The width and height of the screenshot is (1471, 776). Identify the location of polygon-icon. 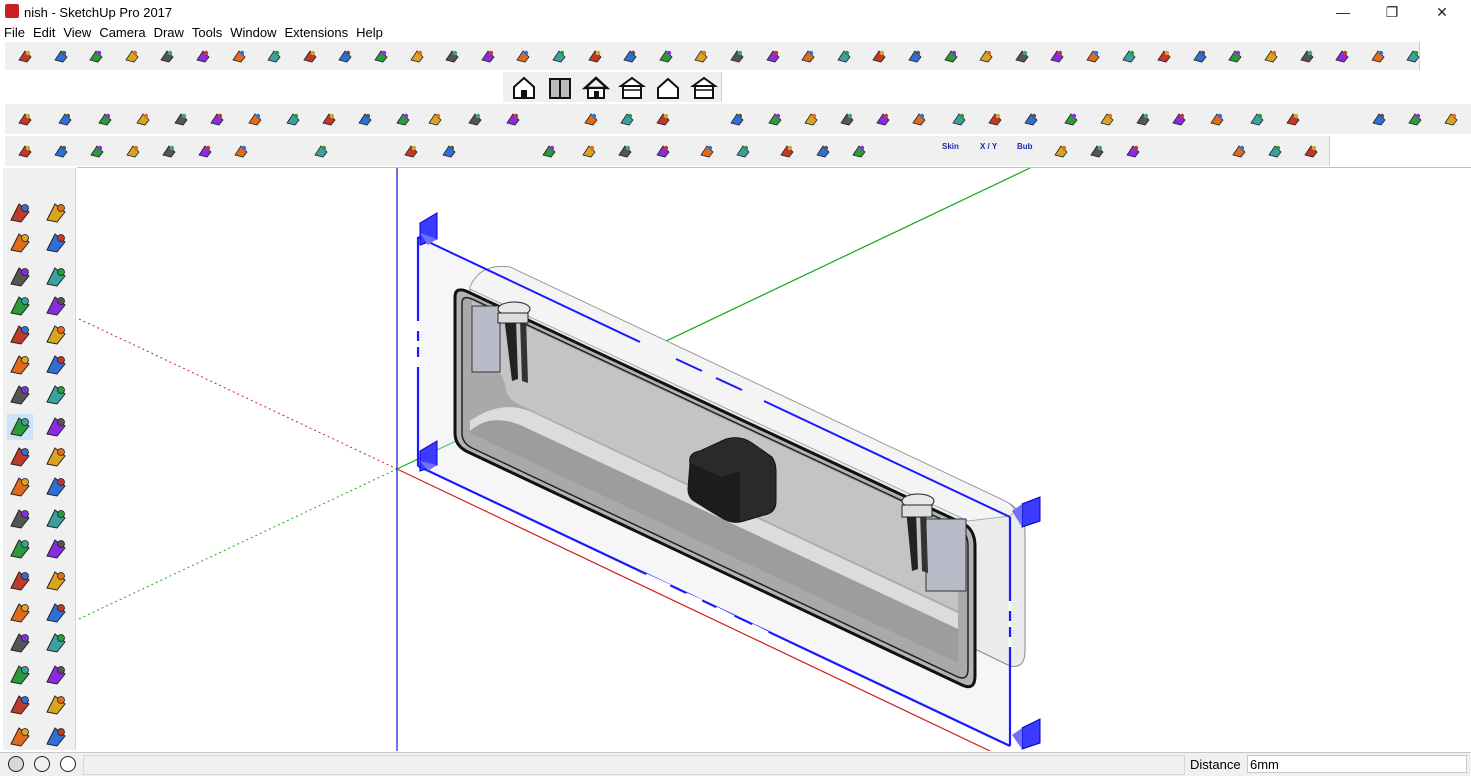
(56, 335).